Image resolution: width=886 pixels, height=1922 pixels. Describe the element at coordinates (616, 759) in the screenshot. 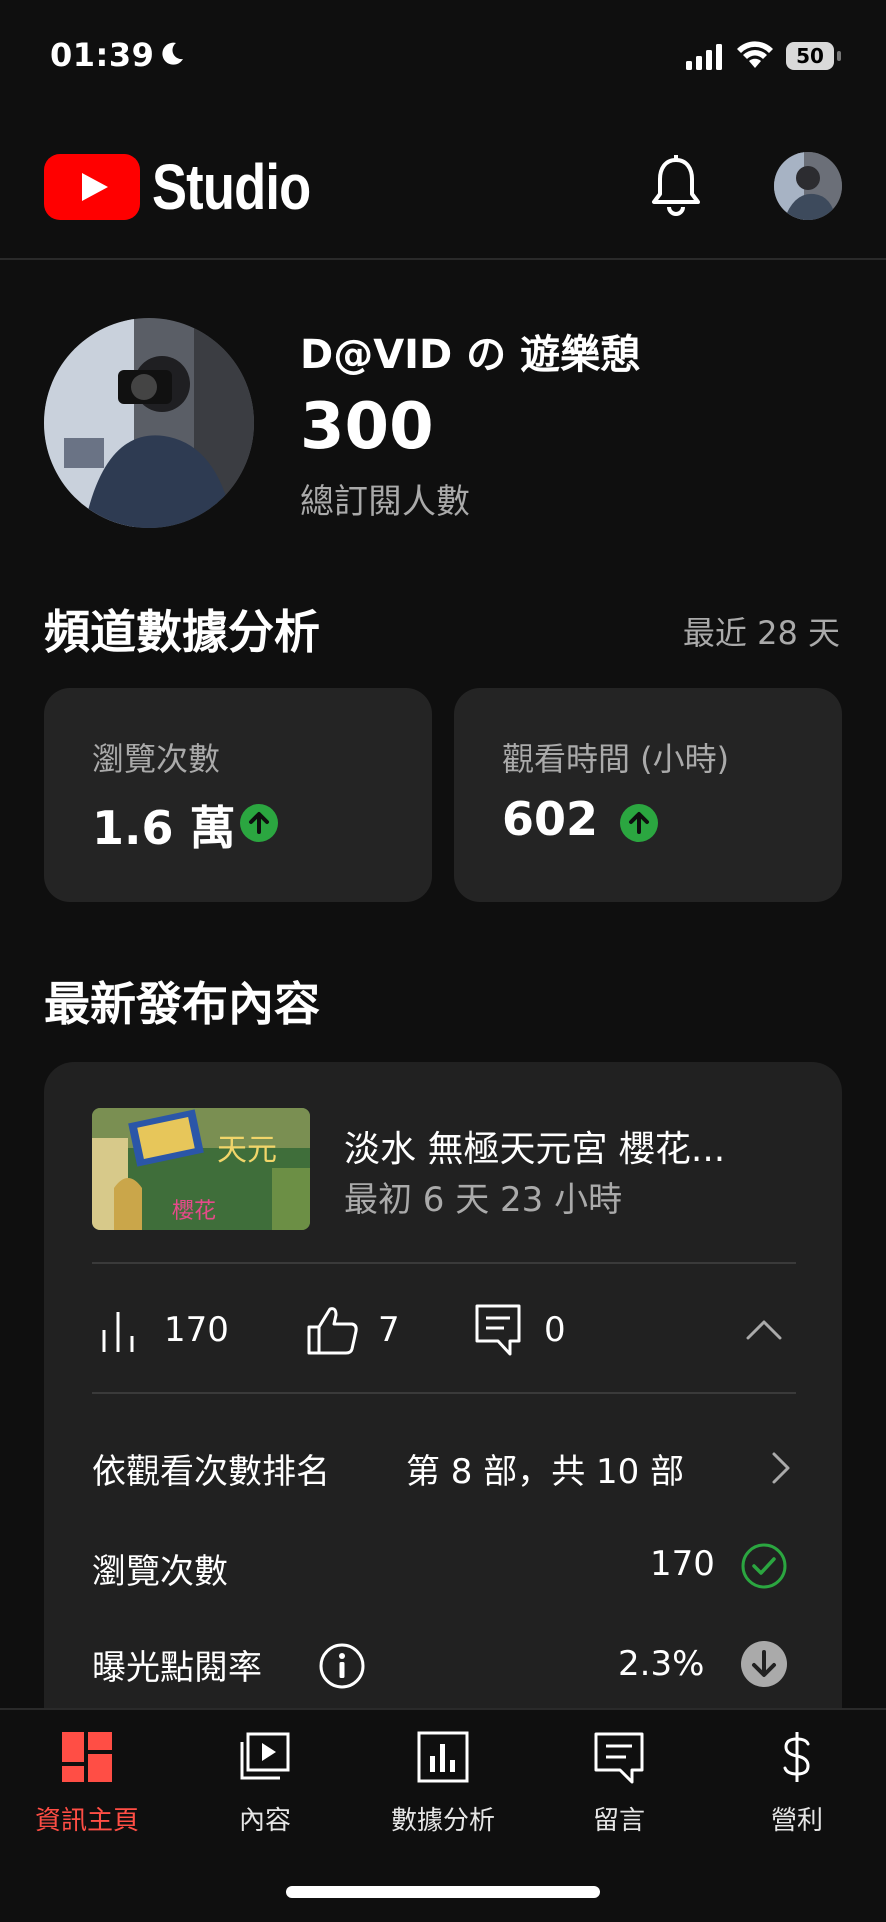

I see `stat-label: 觀看時間 (小時)` at that location.